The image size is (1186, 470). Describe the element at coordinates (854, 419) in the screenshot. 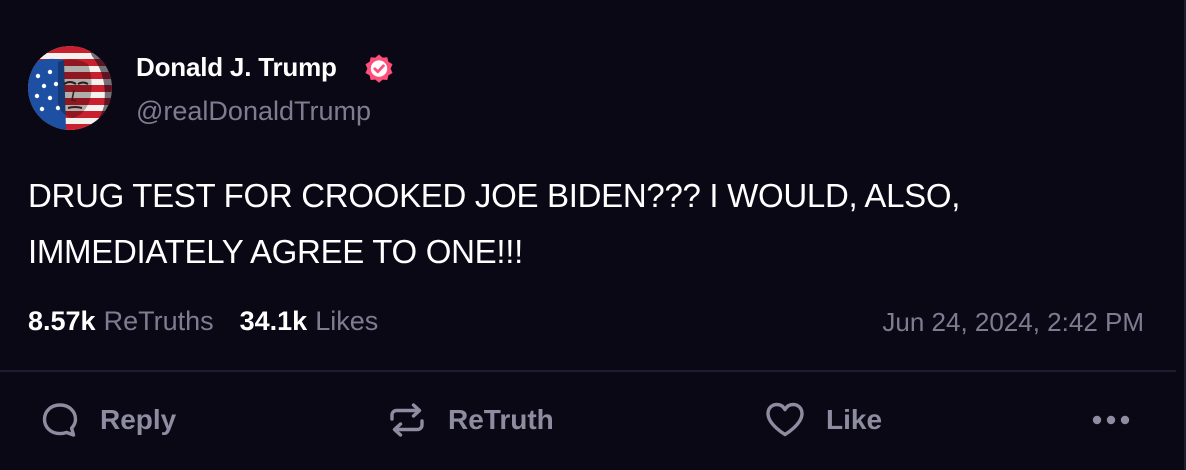

I see `like-label: Like` at that location.